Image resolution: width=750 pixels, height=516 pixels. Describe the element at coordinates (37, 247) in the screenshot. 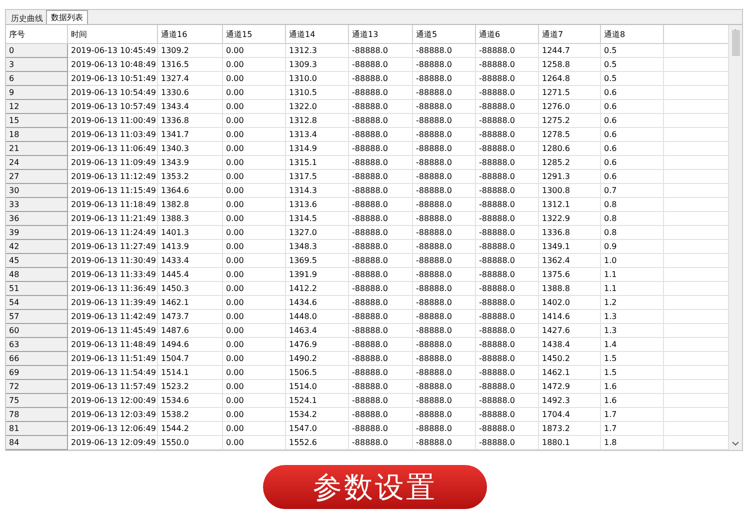

I see `row-header: 42` at that location.